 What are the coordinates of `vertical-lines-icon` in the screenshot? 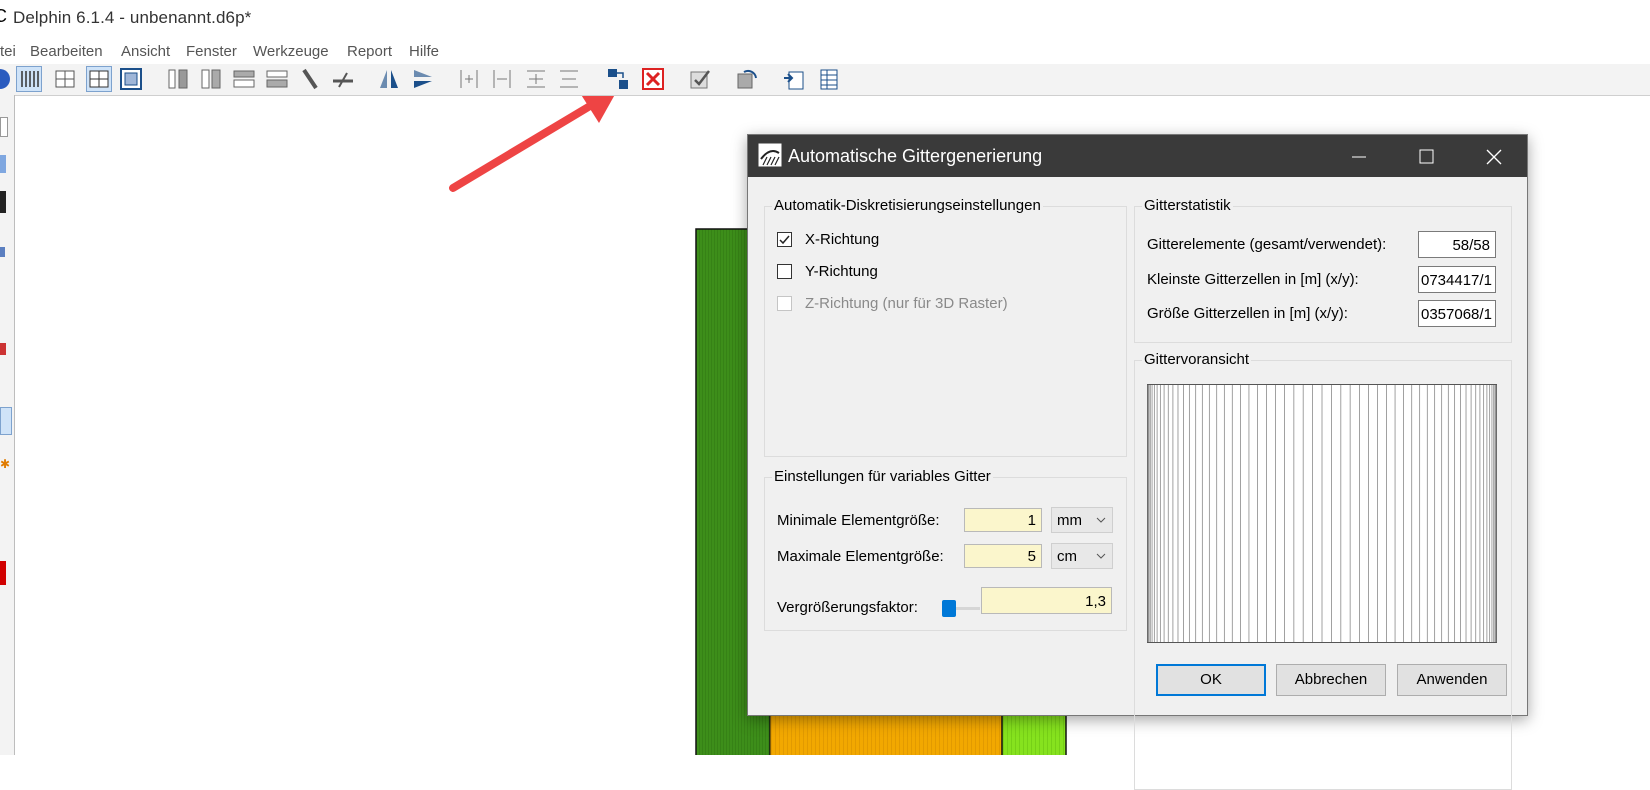 It's located at (29, 79).